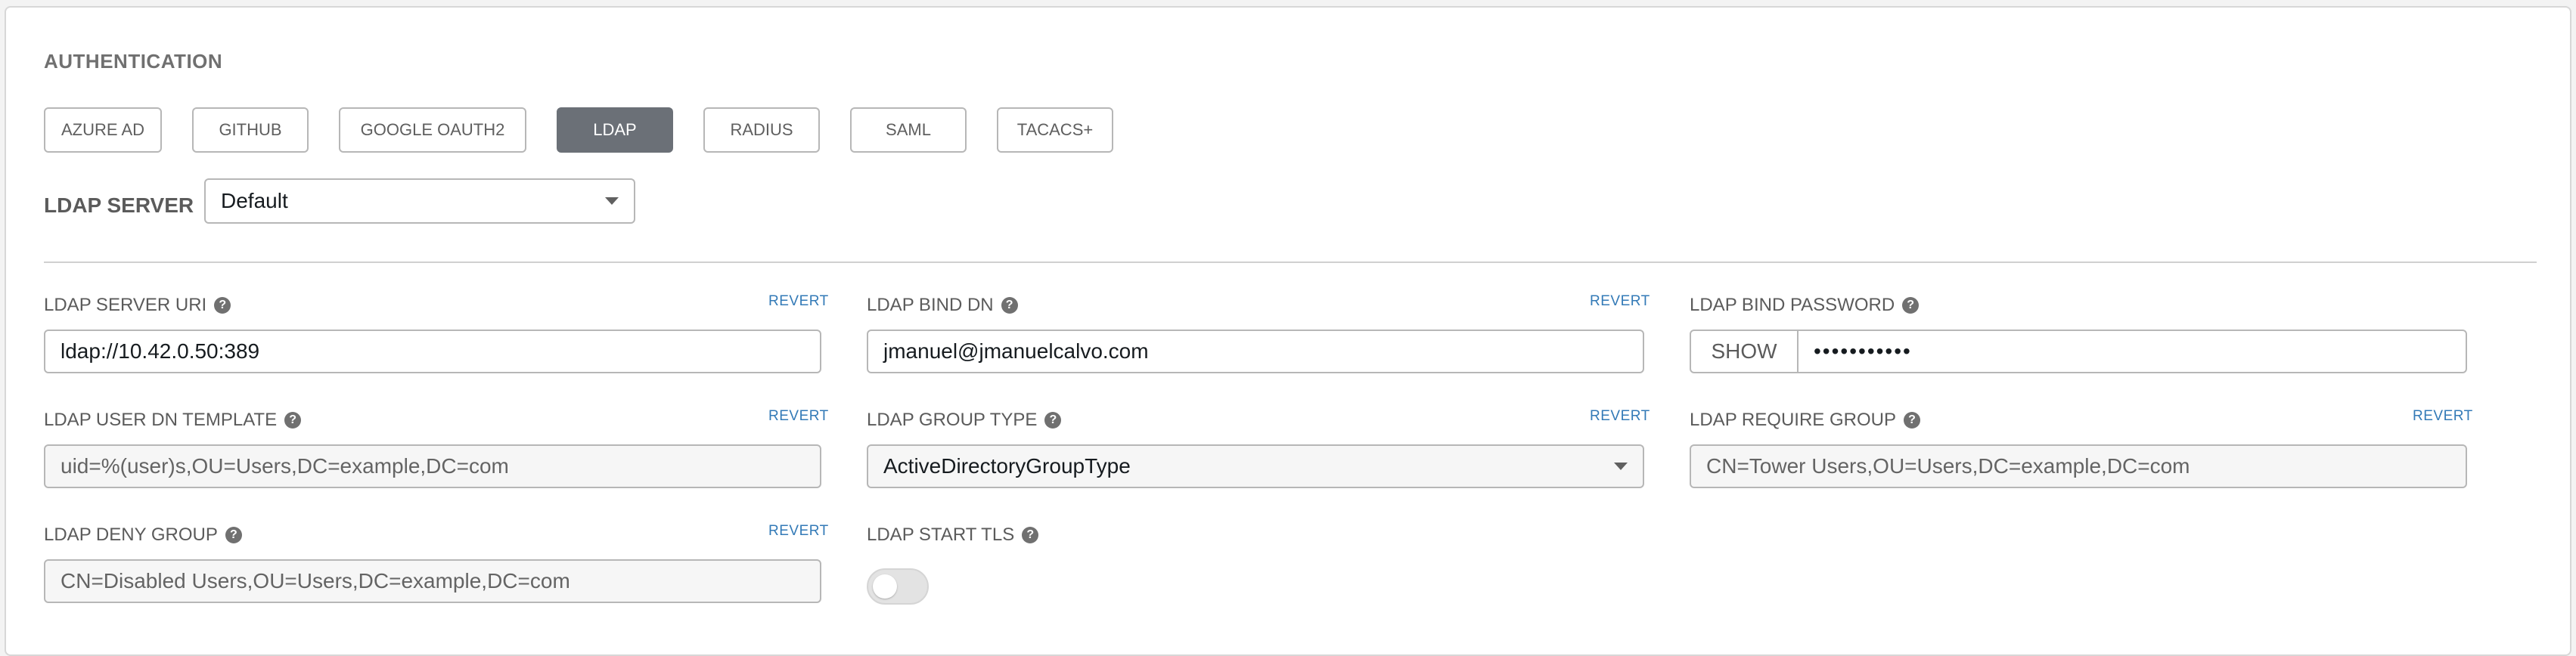  What do you see at coordinates (103, 130) in the screenshot?
I see `tab-azure-ad: AZURE AD` at bounding box center [103, 130].